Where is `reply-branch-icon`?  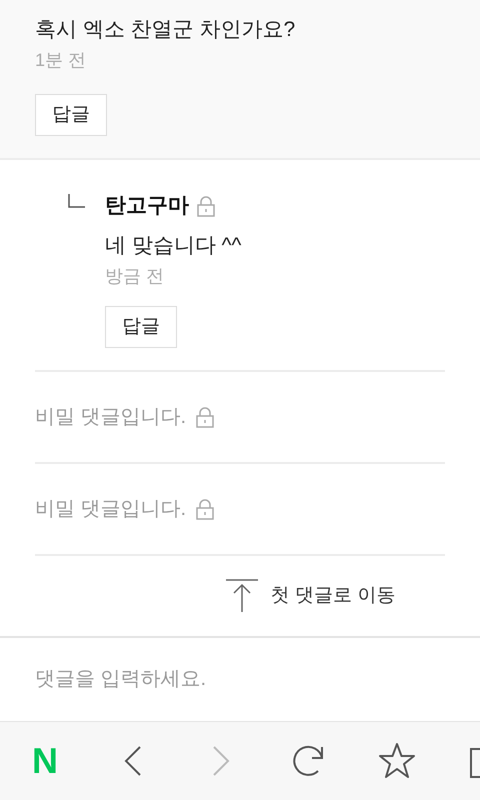 reply-branch-icon is located at coordinates (77, 201).